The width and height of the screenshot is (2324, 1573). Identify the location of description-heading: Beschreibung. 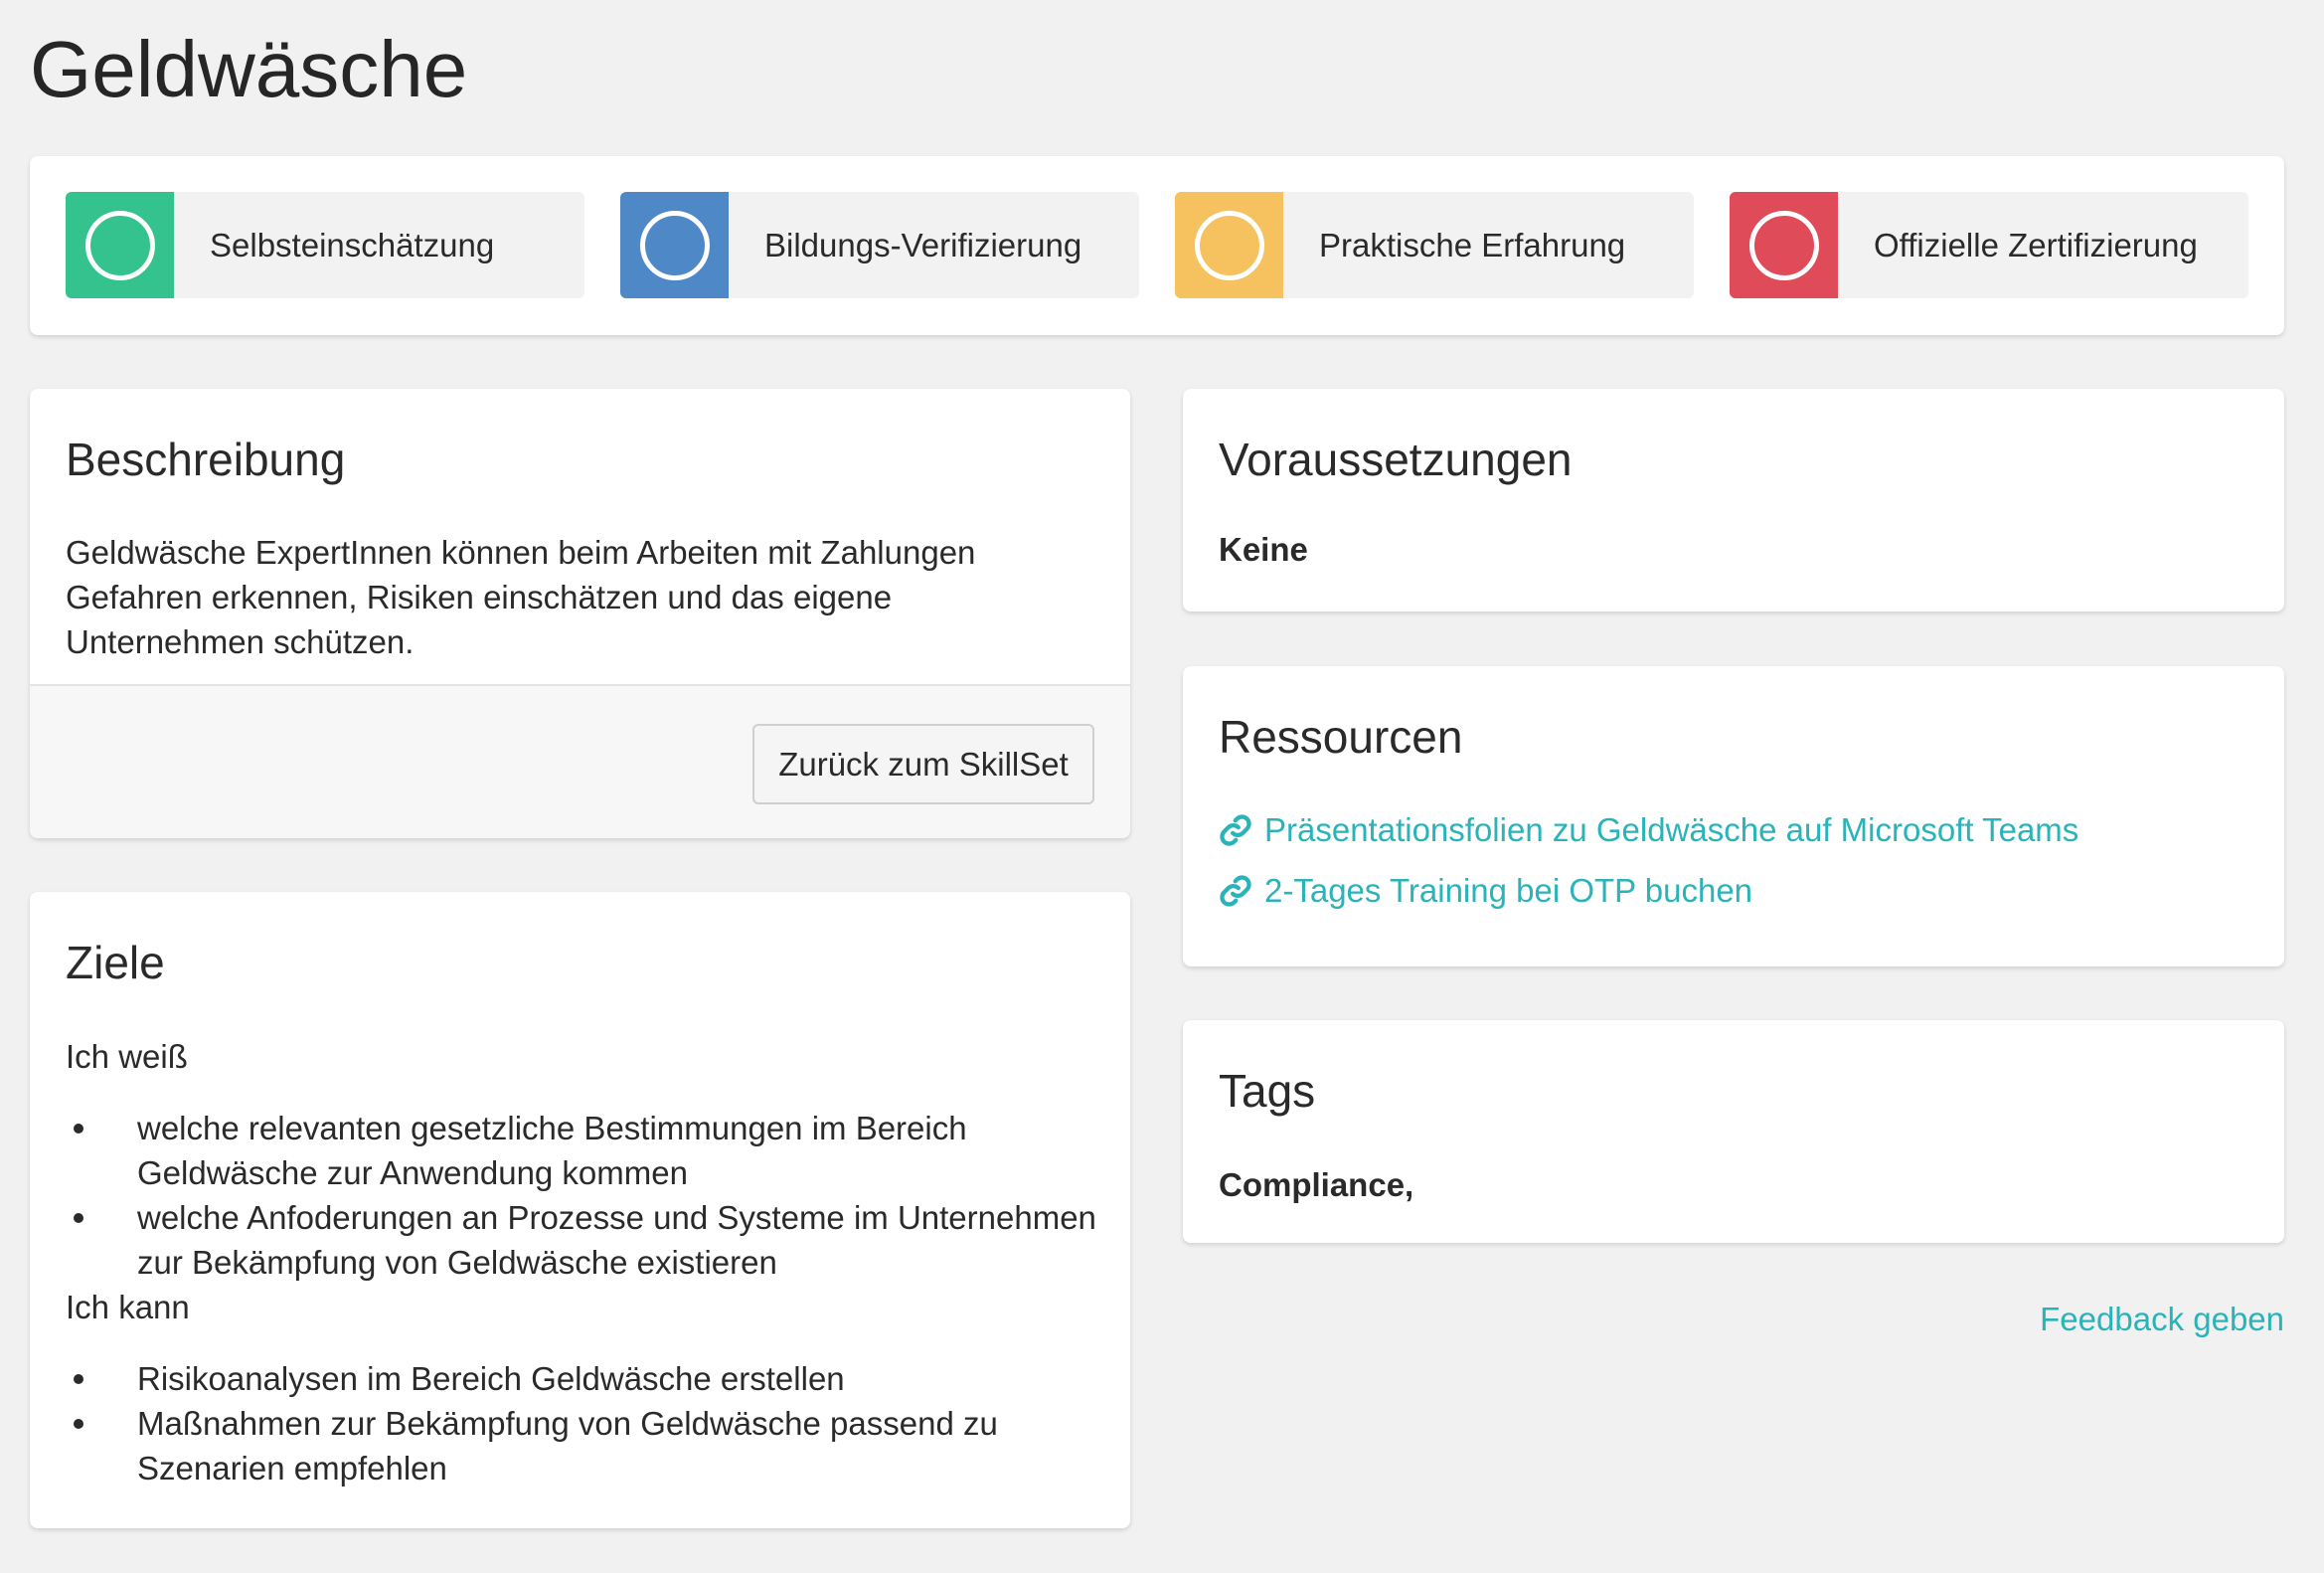
(206, 460).